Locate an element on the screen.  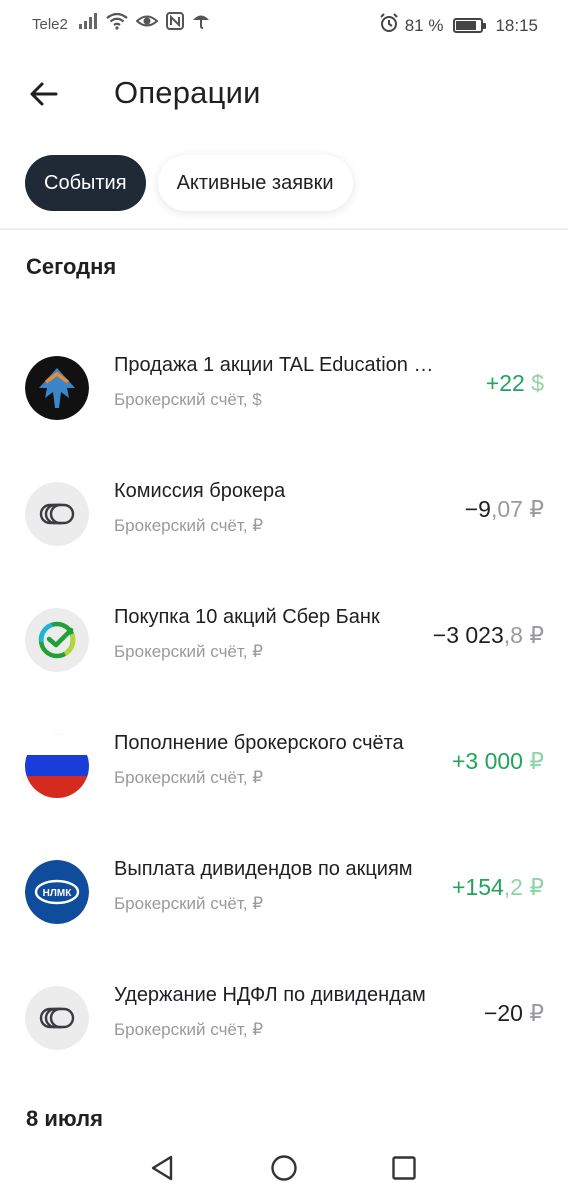
battery-icon is located at coordinates (470, 25).